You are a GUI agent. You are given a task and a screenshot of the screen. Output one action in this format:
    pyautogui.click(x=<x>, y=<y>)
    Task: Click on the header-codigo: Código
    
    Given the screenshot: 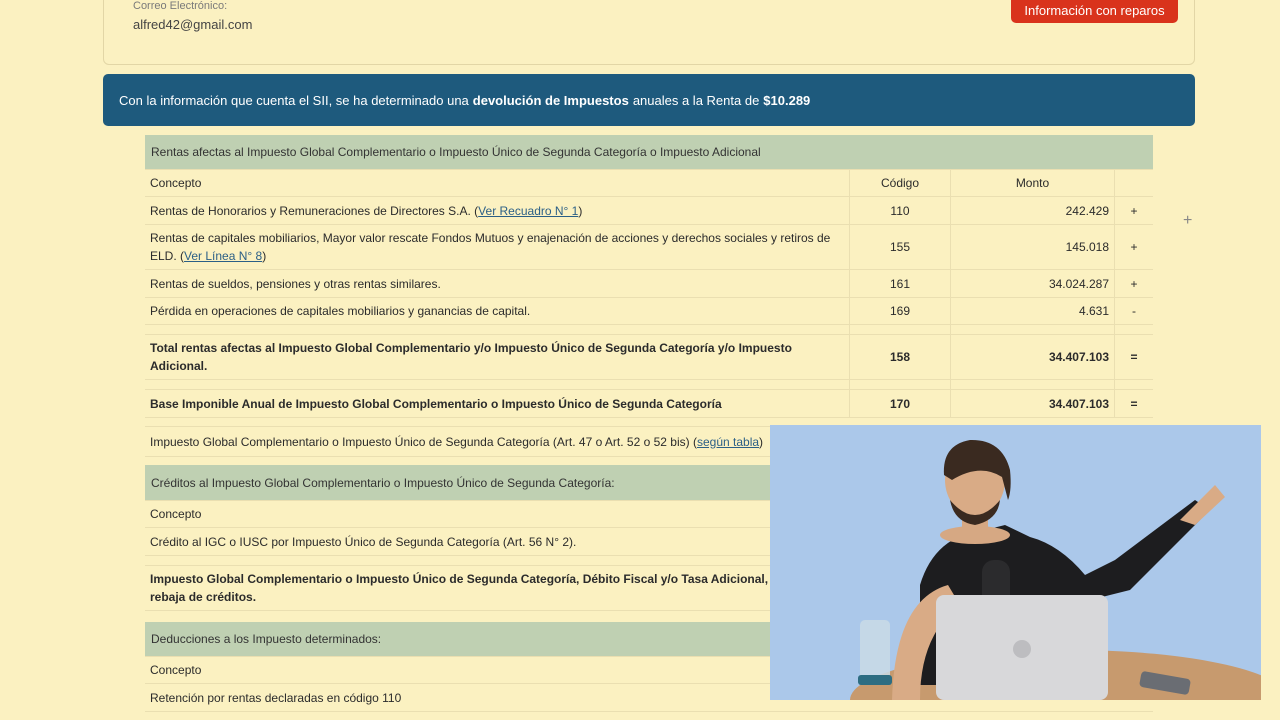 What is the action you would take?
    pyautogui.click(x=900, y=183)
    